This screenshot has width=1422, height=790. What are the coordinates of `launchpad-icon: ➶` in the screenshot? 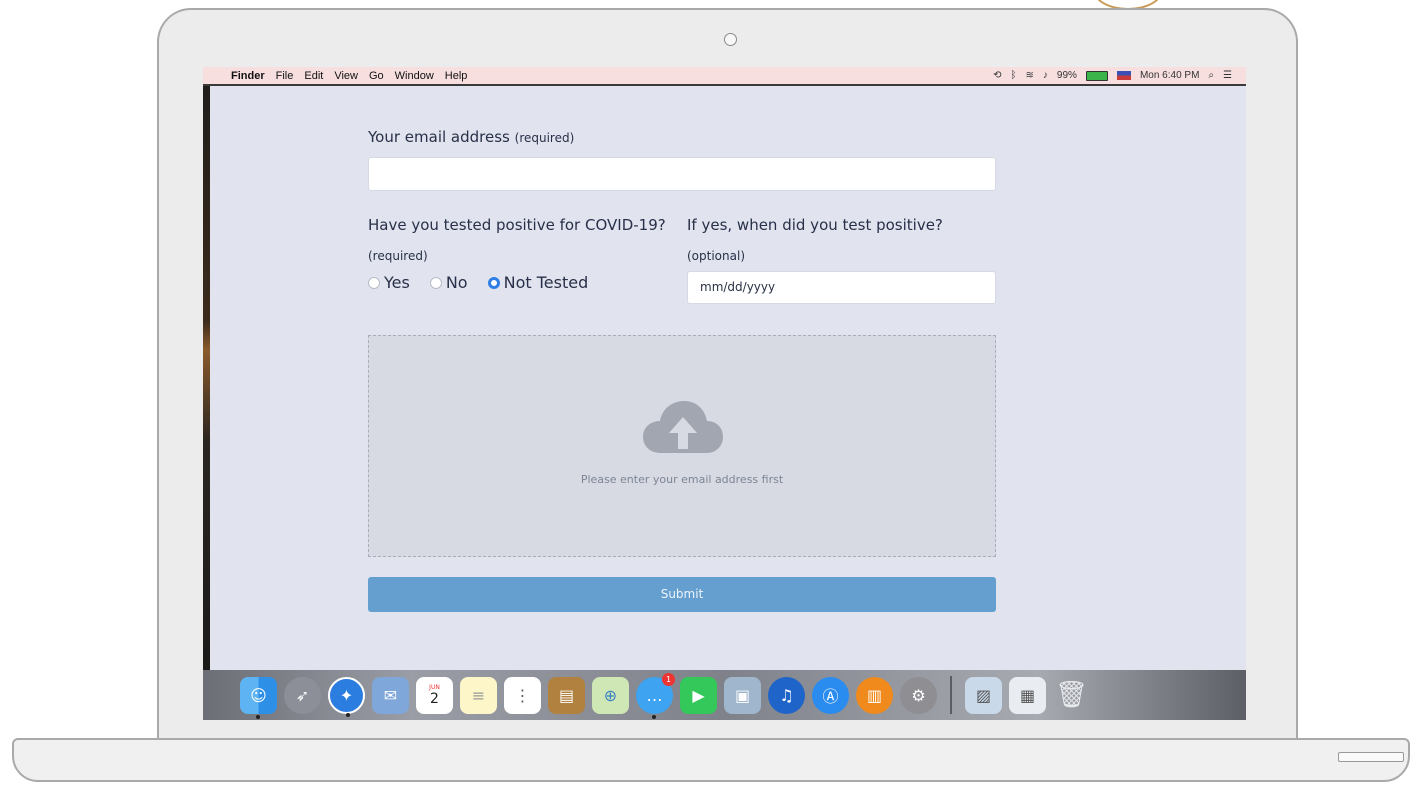 It's located at (302, 695).